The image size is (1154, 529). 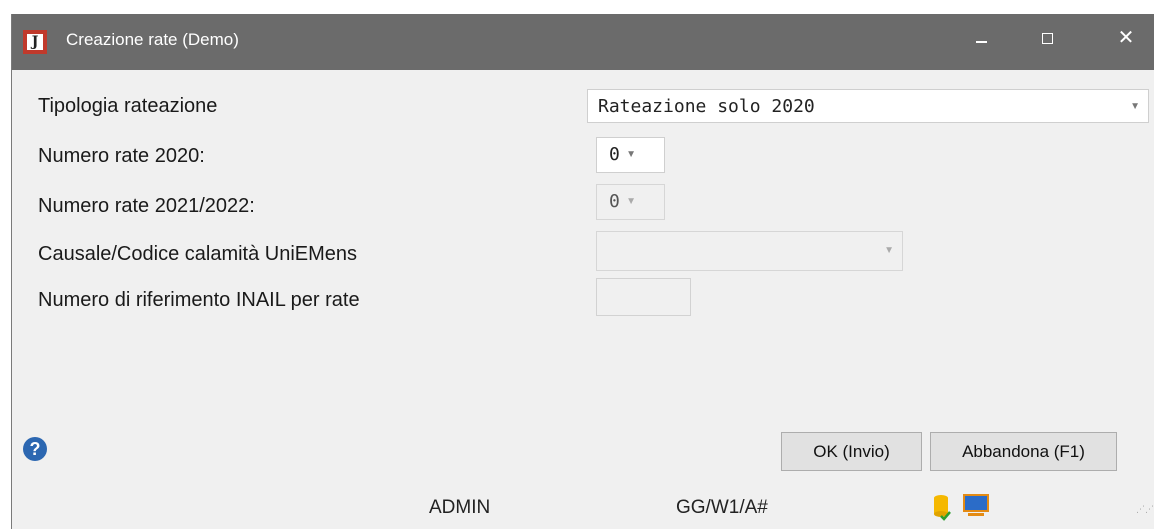 I want to click on numero-rate-2021-2022-label: Numero rate 2021/2022:, so click(x=146, y=206).